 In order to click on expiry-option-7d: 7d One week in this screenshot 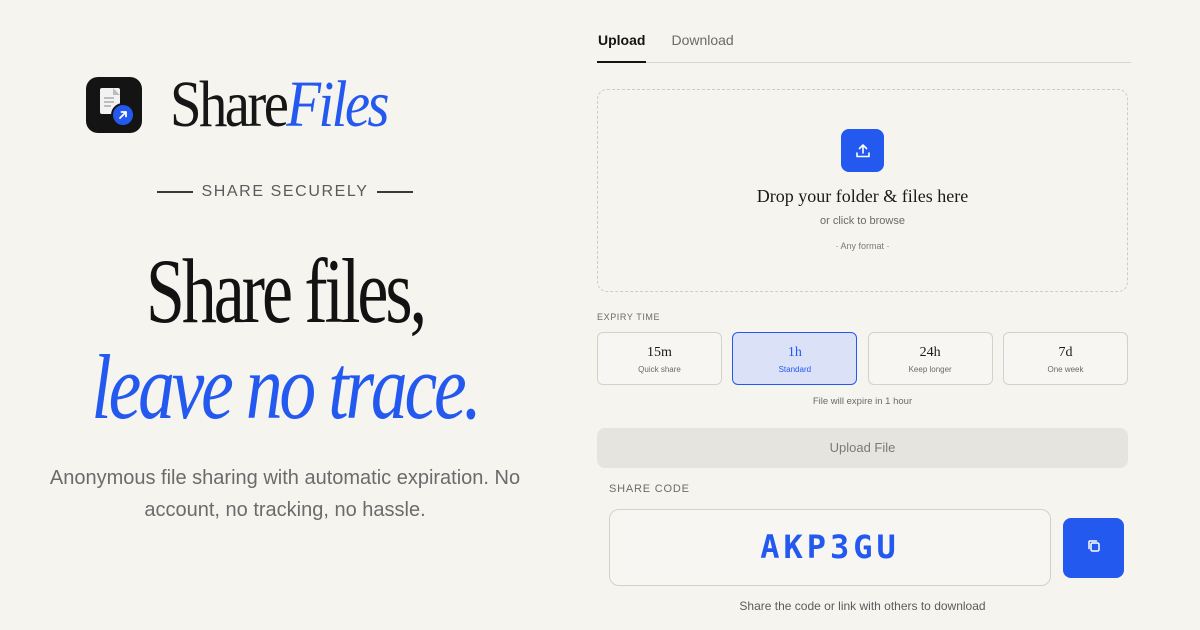, I will do `click(1065, 358)`.